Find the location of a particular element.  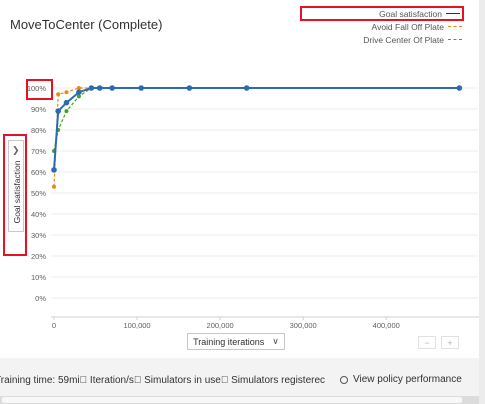

y-tick-label: 90% is located at coordinates (38, 109).